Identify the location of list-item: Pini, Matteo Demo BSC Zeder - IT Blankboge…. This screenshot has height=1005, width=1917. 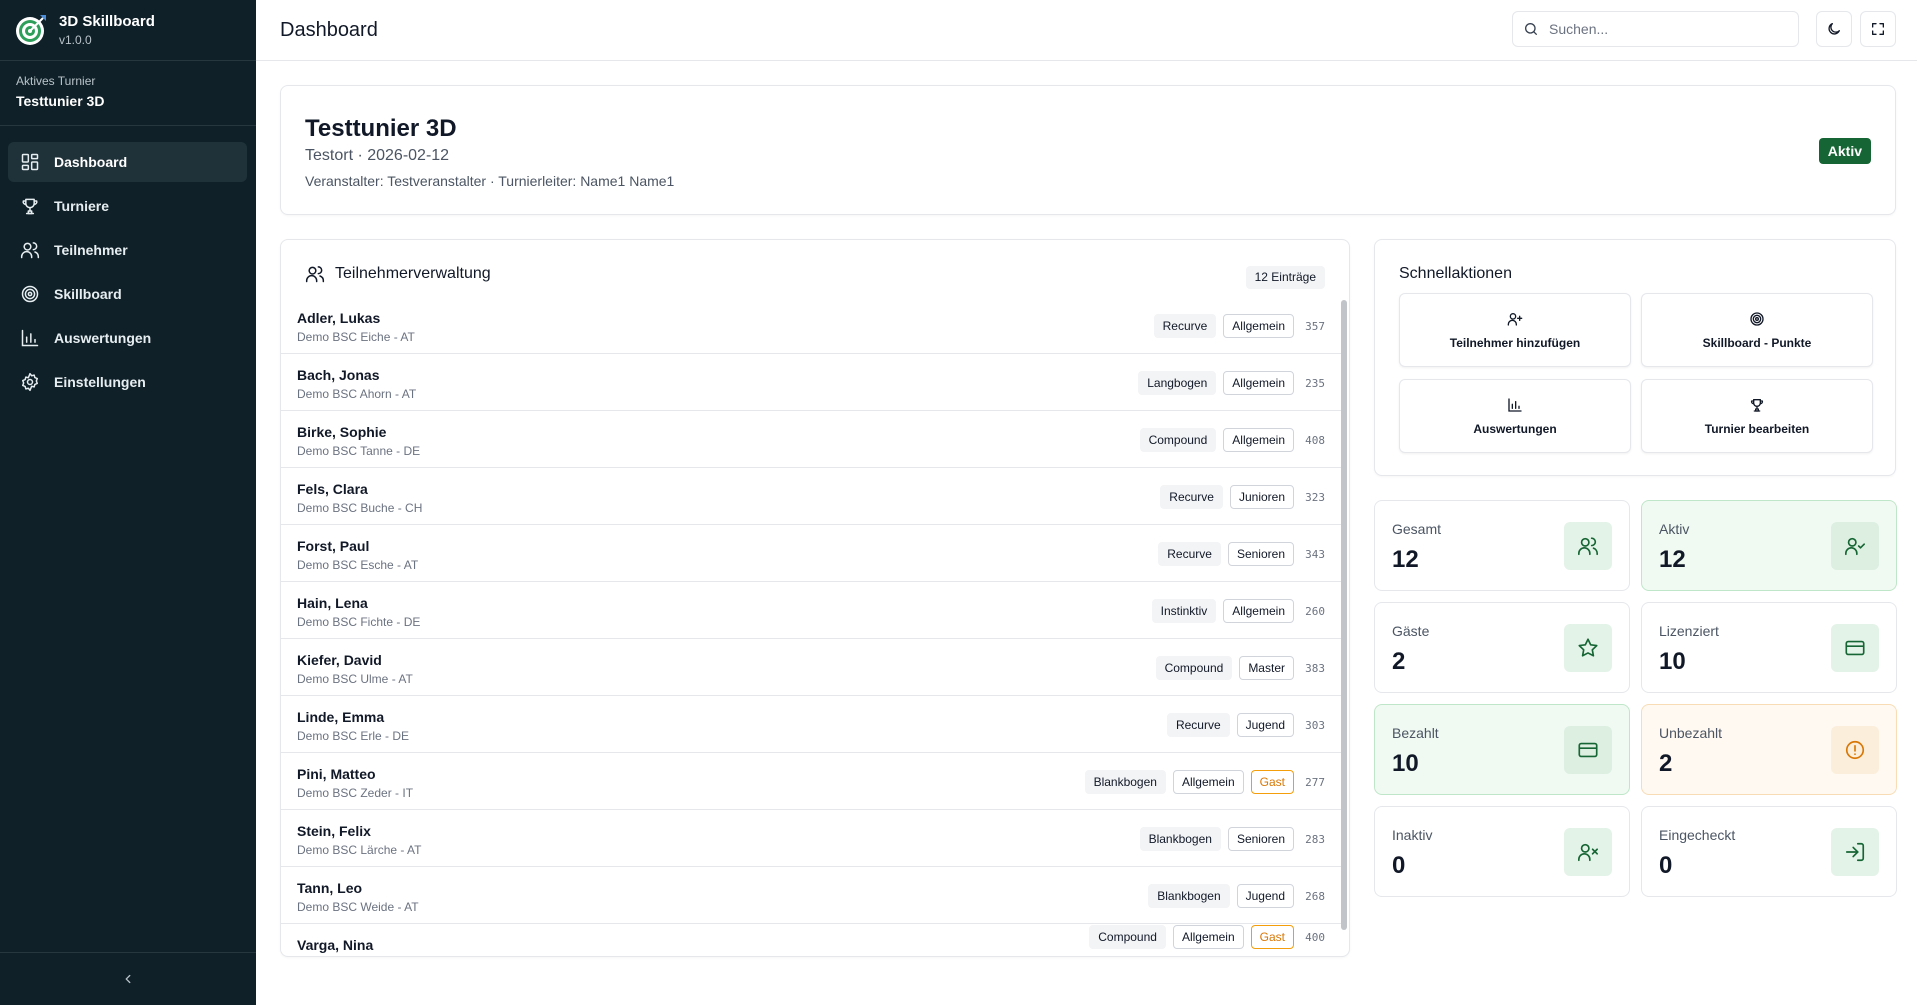
(811, 781).